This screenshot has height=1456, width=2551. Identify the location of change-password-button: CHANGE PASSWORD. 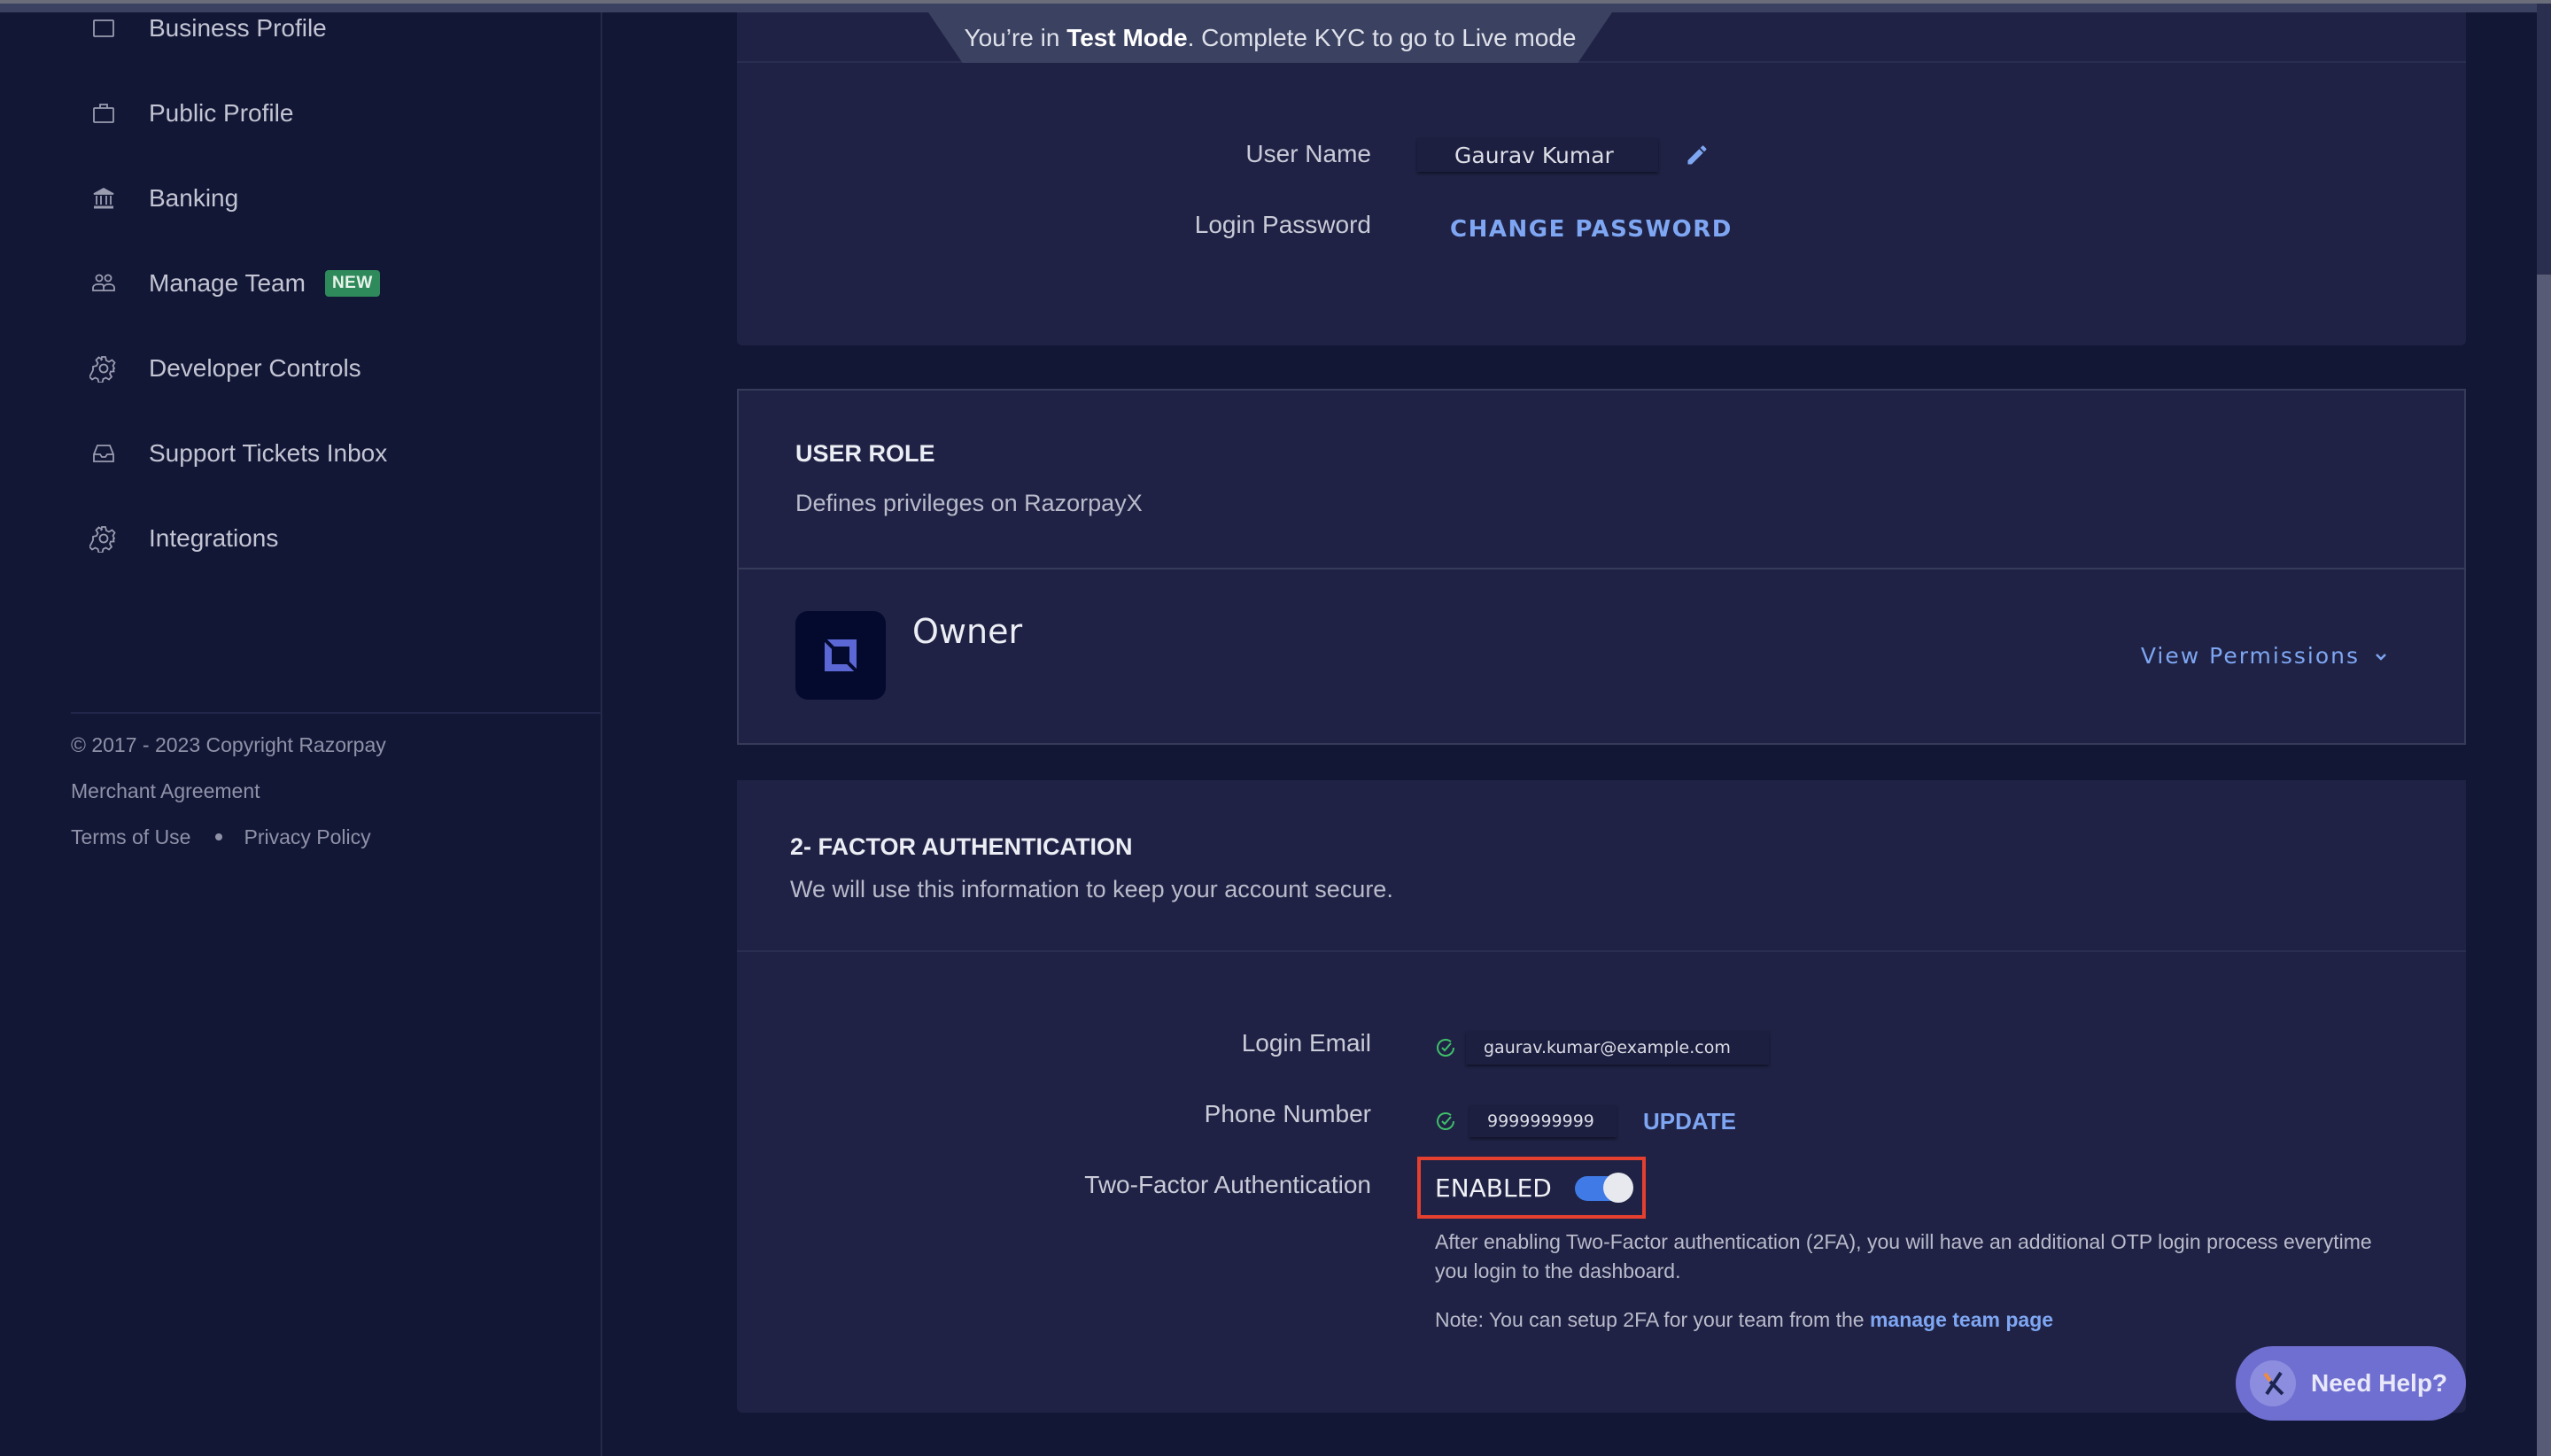
(1591, 229).